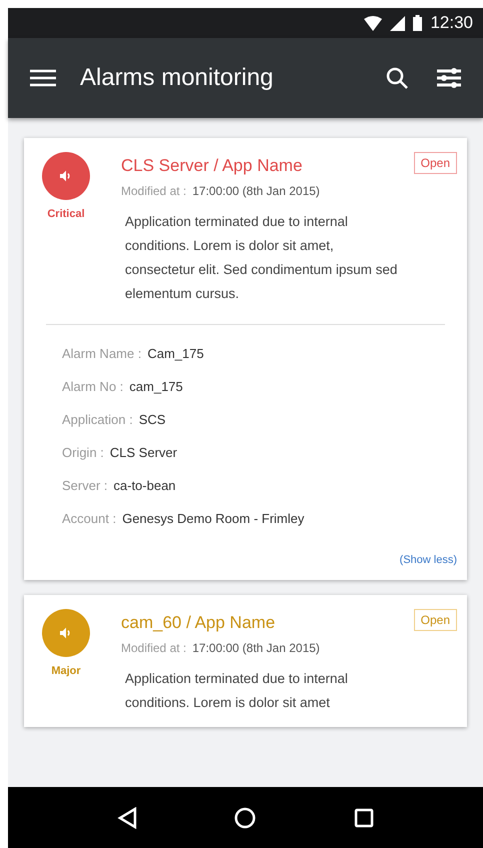  Describe the element at coordinates (261, 257) in the screenshot. I see `alarm-description: Application terminated due to internal conditions. Lorem is dolor sit amet, consectetur elit. Sed condimentum ipsum sed elementum cursus.` at that location.